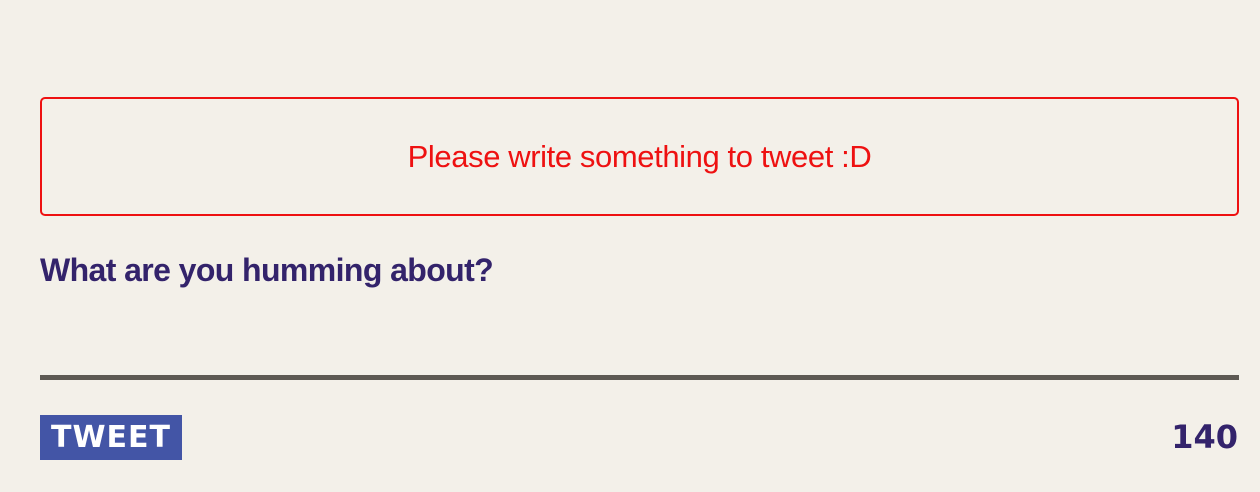 The height and width of the screenshot is (492, 1260). I want to click on composer-prompt: What are you humming about?, so click(267, 270).